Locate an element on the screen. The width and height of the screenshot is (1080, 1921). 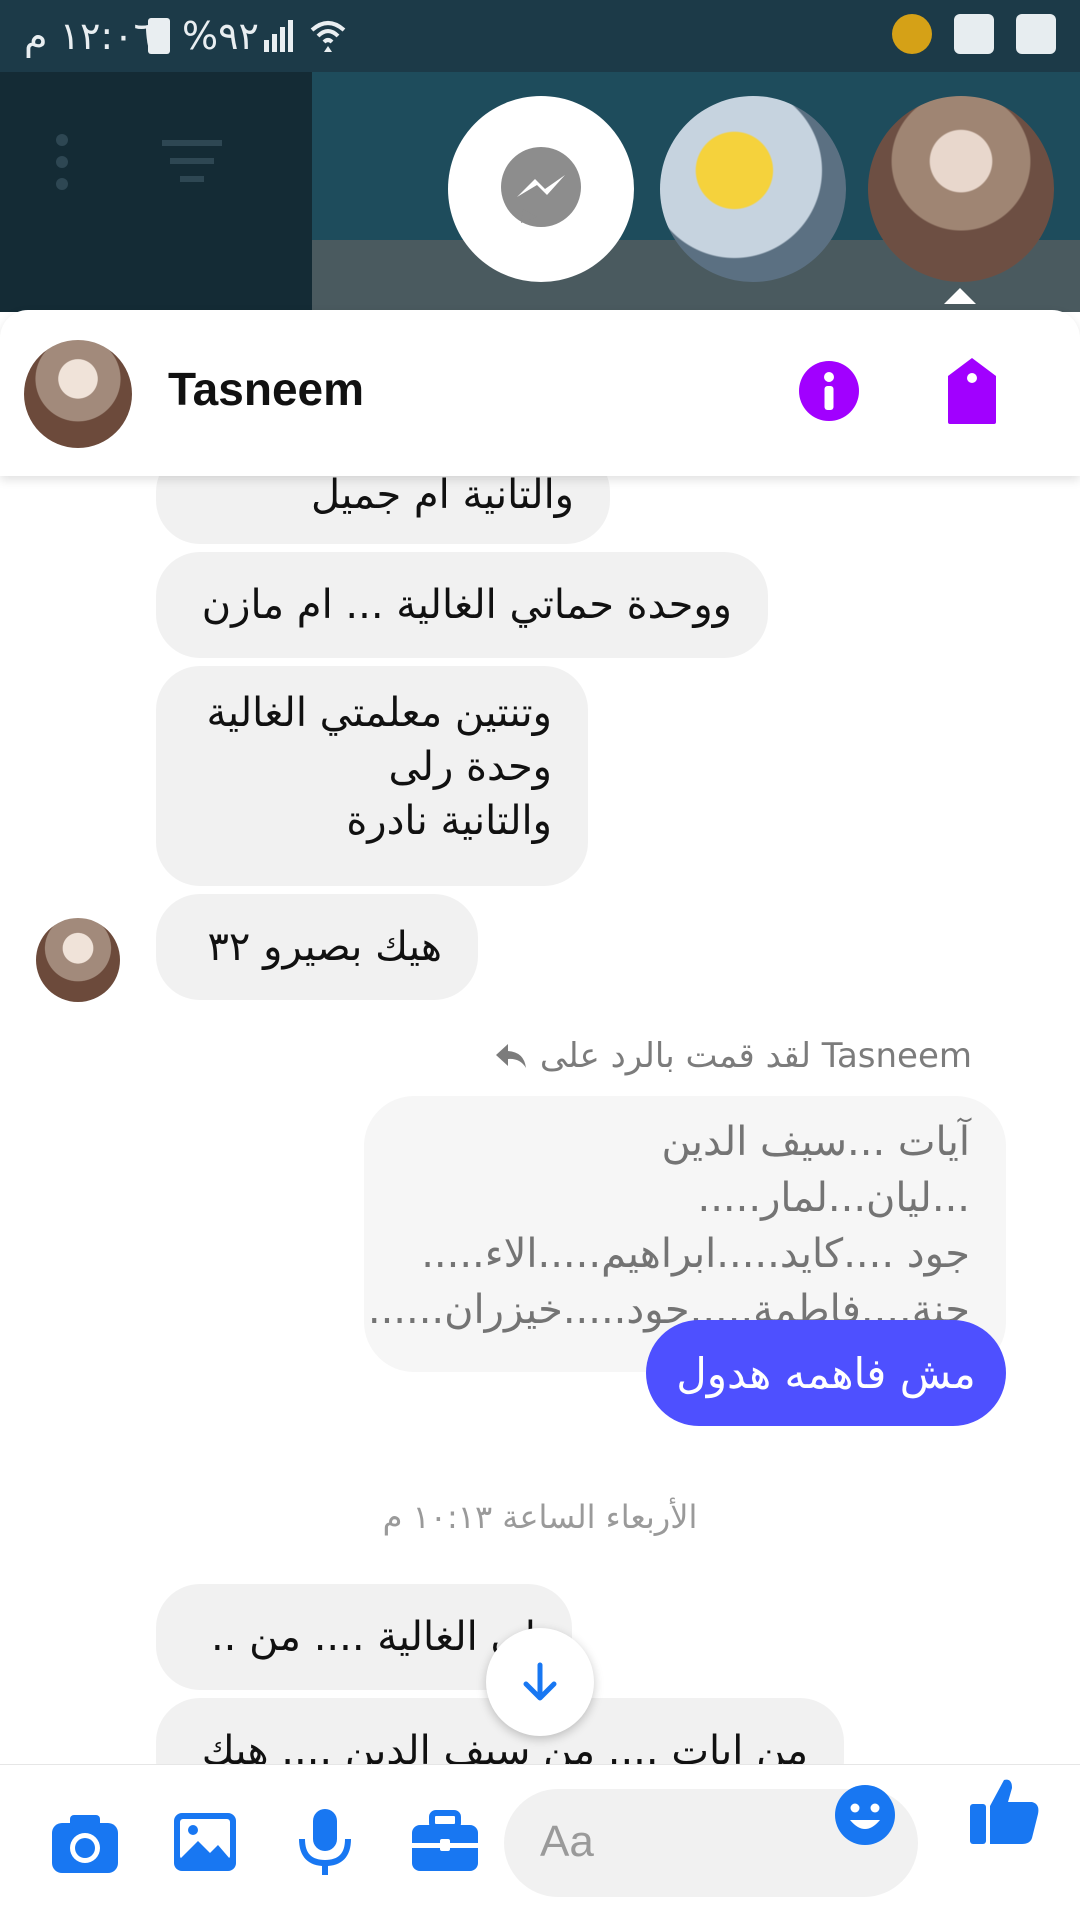
info-icon is located at coordinates (829, 391).